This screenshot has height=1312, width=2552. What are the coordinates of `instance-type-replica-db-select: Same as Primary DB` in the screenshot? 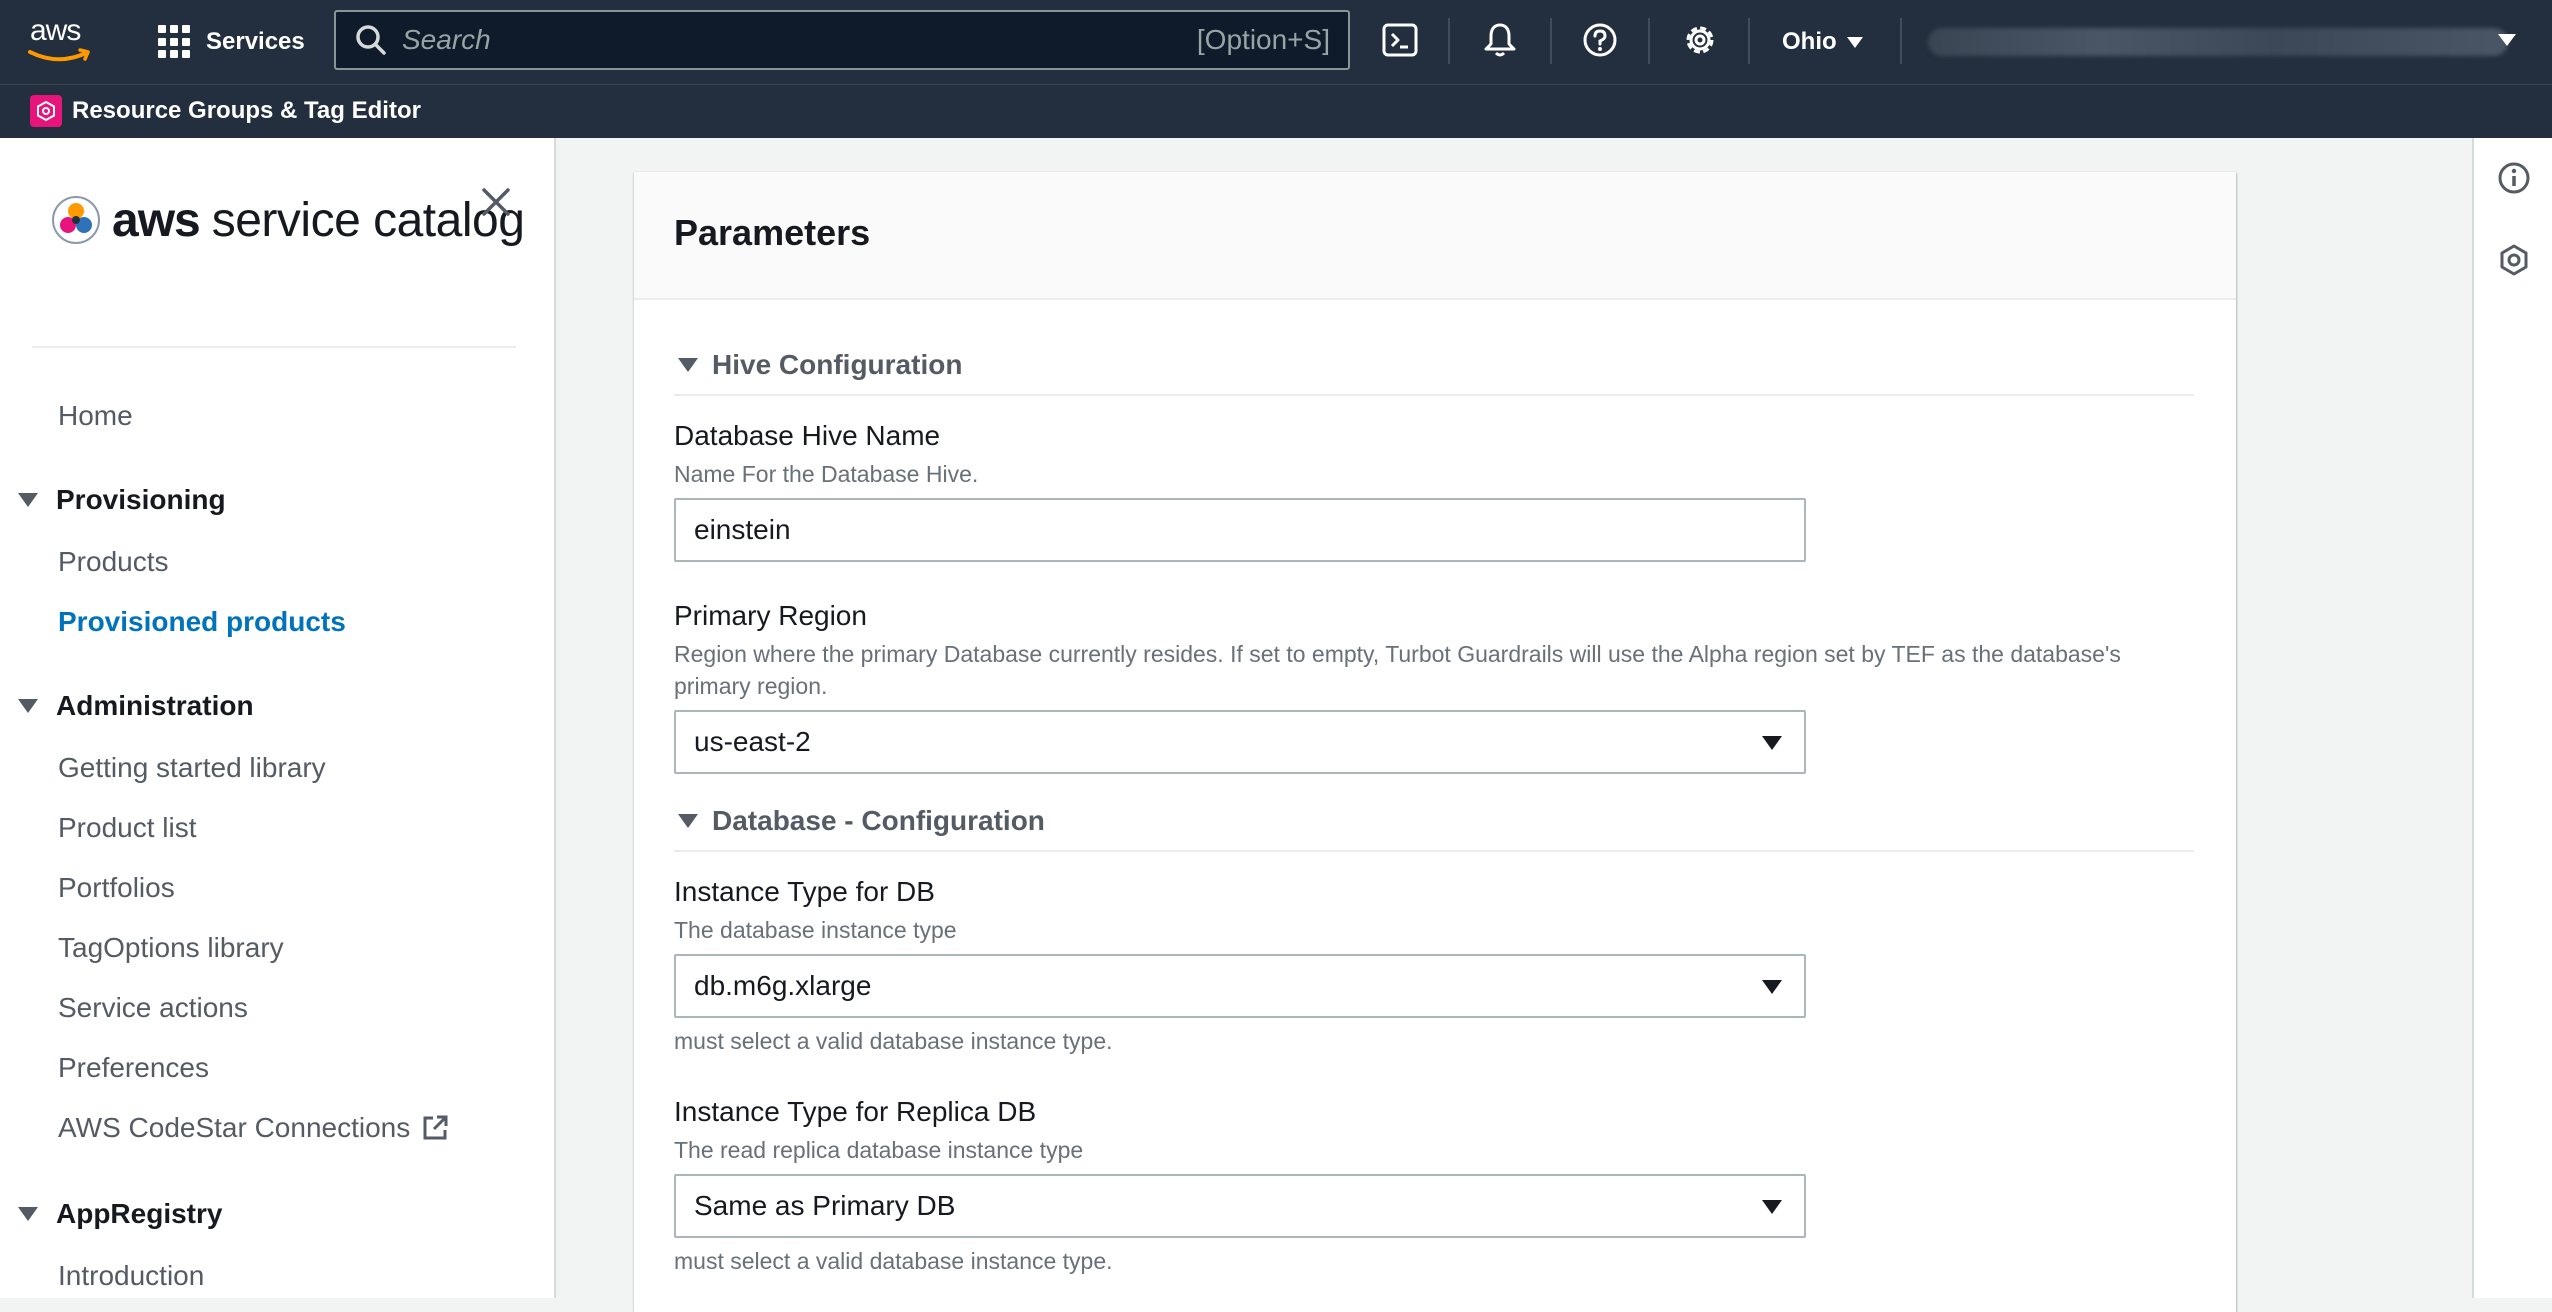 It's located at (1240, 1206).